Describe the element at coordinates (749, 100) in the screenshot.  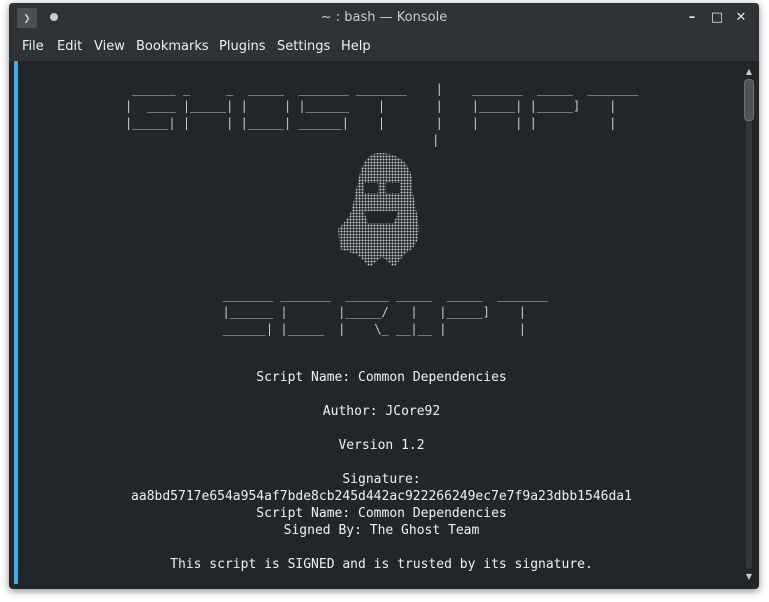
I see `scroll-thumb` at that location.